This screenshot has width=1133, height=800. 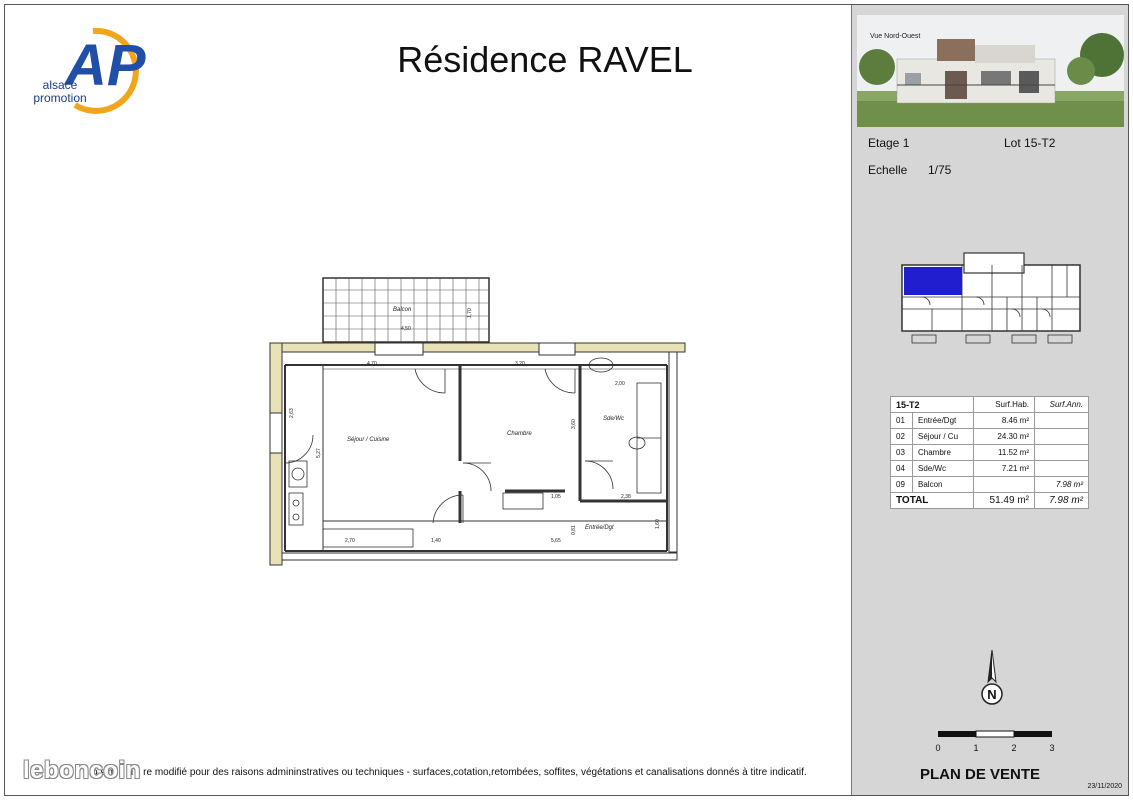 What do you see at coordinates (889, 143) in the screenshot?
I see `floor-label: Etage 1` at bounding box center [889, 143].